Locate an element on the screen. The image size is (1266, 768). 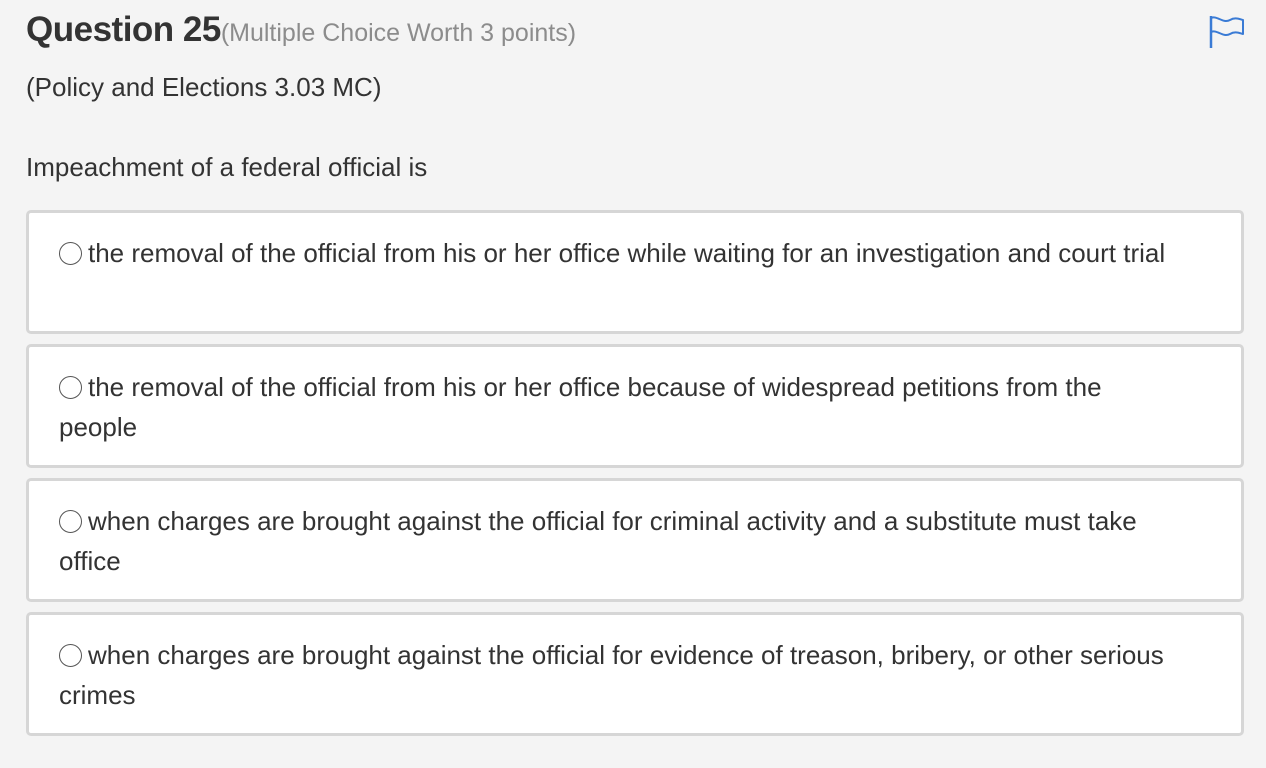
question-category: (Policy and Elections 3.03 MC) is located at coordinates (204, 87).